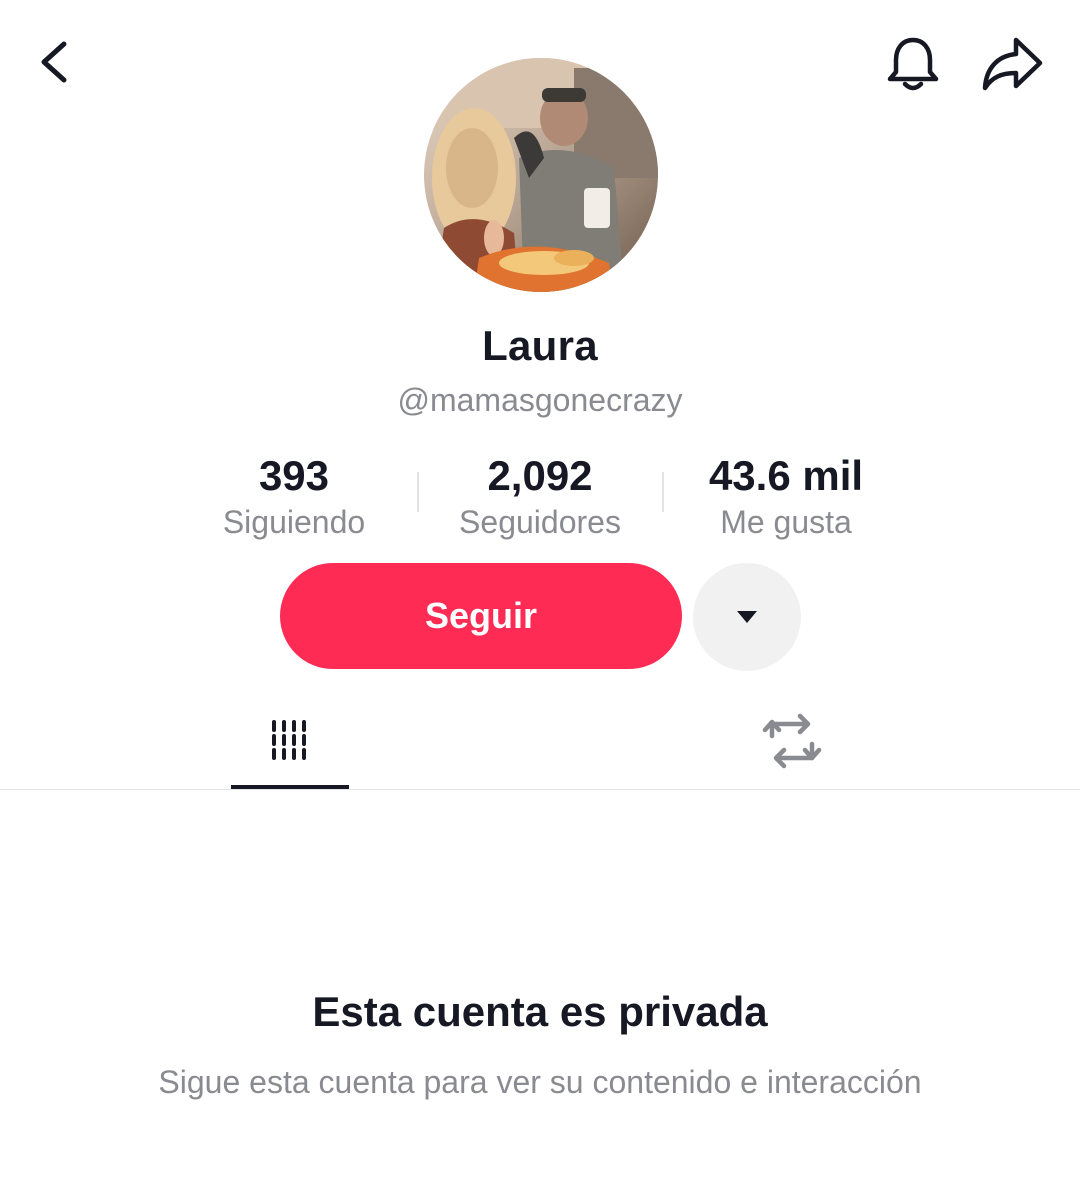 The height and width of the screenshot is (1200, 1080). Describe the element at coordinates (786, 522) in the screenshot. I see `likes-label: Me gusta` at that location.